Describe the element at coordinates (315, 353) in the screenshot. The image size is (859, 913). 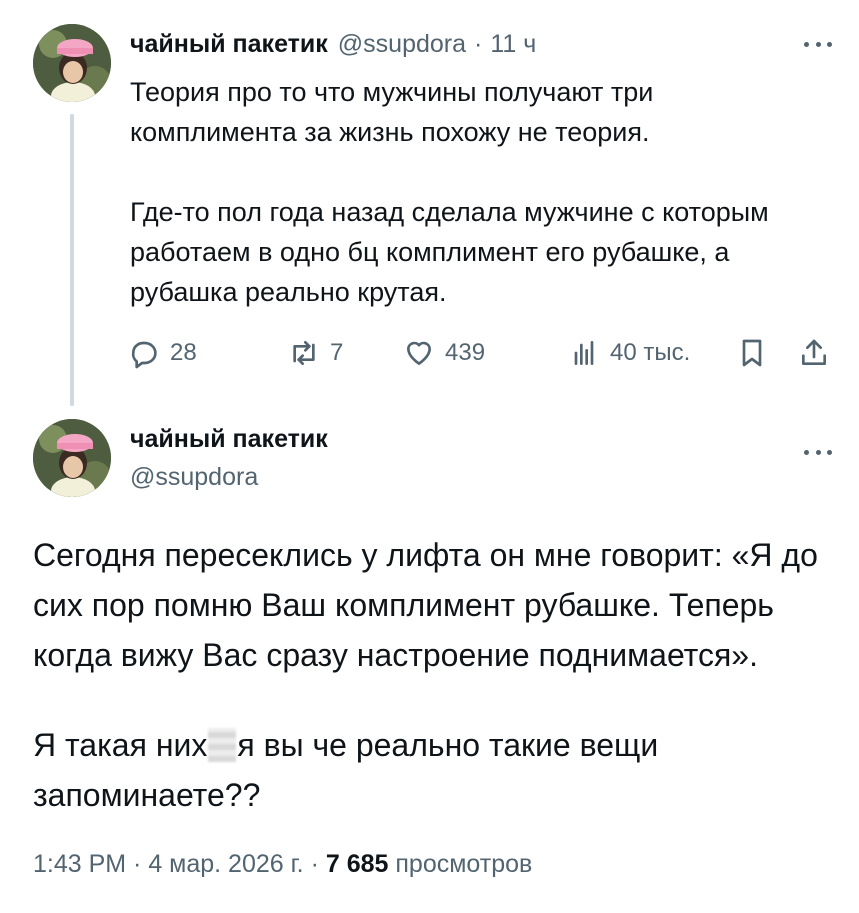
I see `repost-button: 7` at that location.